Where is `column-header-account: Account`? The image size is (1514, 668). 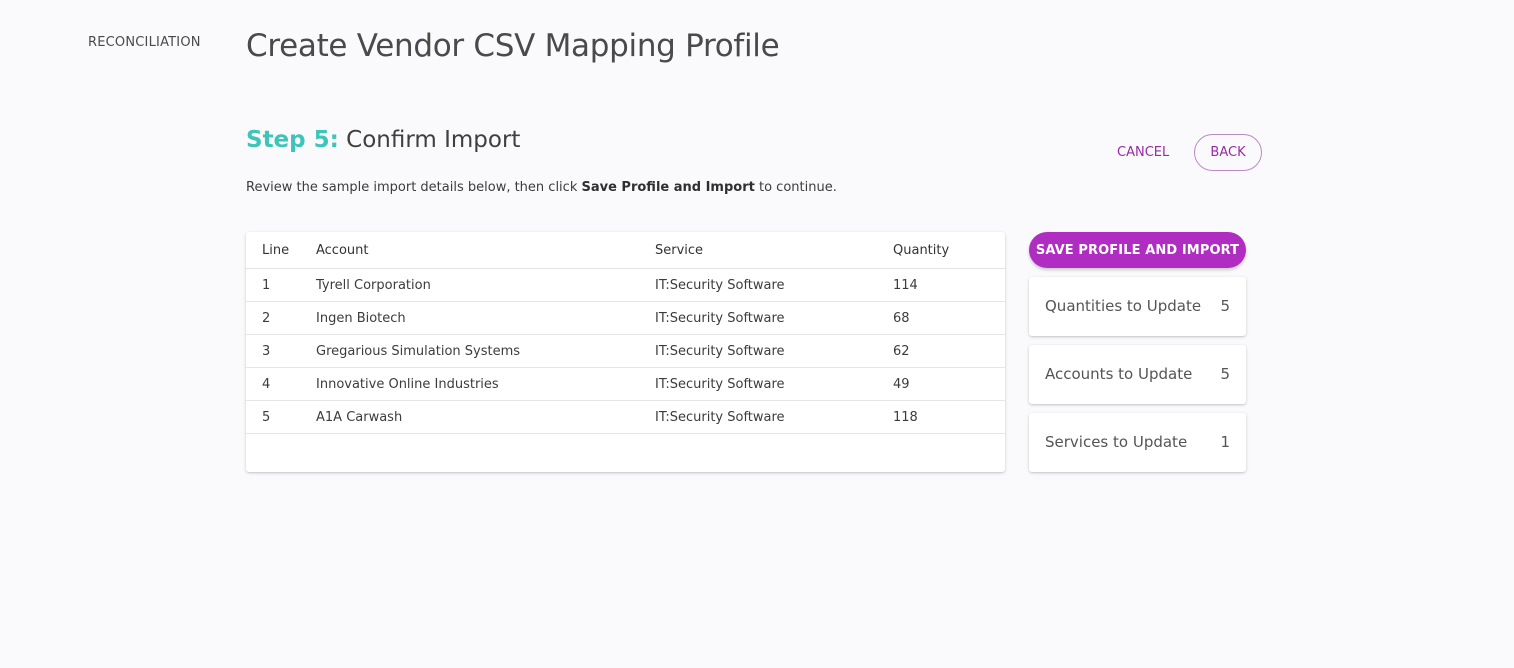 column-header-account: Account is located at coordinates (485, 250).